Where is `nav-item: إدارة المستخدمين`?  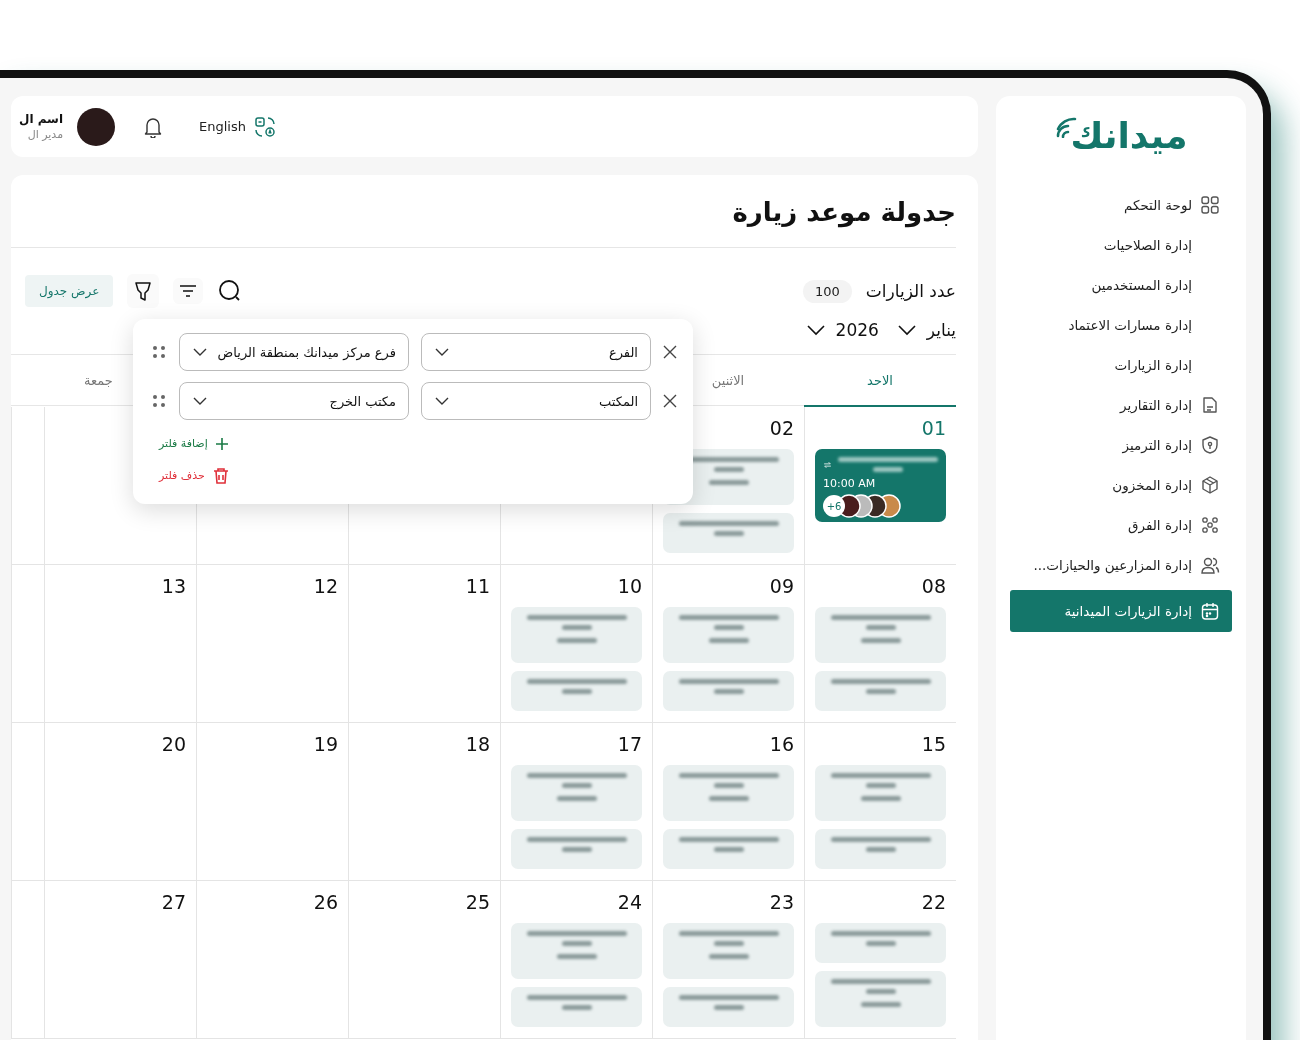
nav-item: إدارة المستخدمين is located at coordinates (1121, 284).